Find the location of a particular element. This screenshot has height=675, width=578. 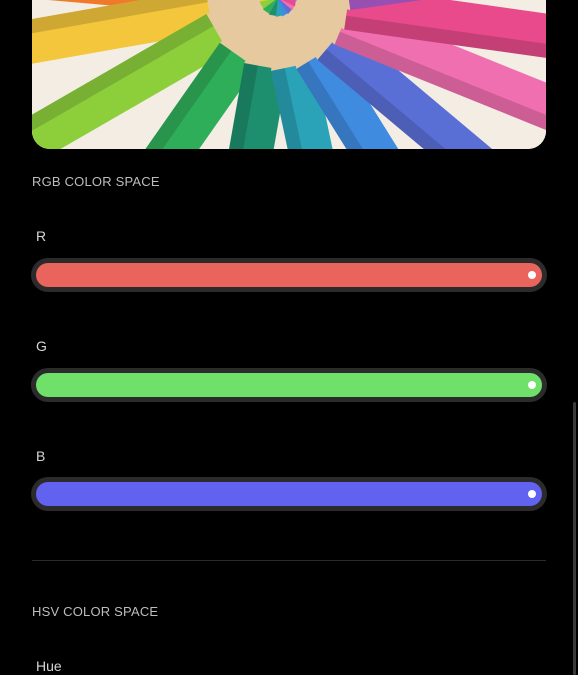

r-slider is located at coordinates (289, 275).